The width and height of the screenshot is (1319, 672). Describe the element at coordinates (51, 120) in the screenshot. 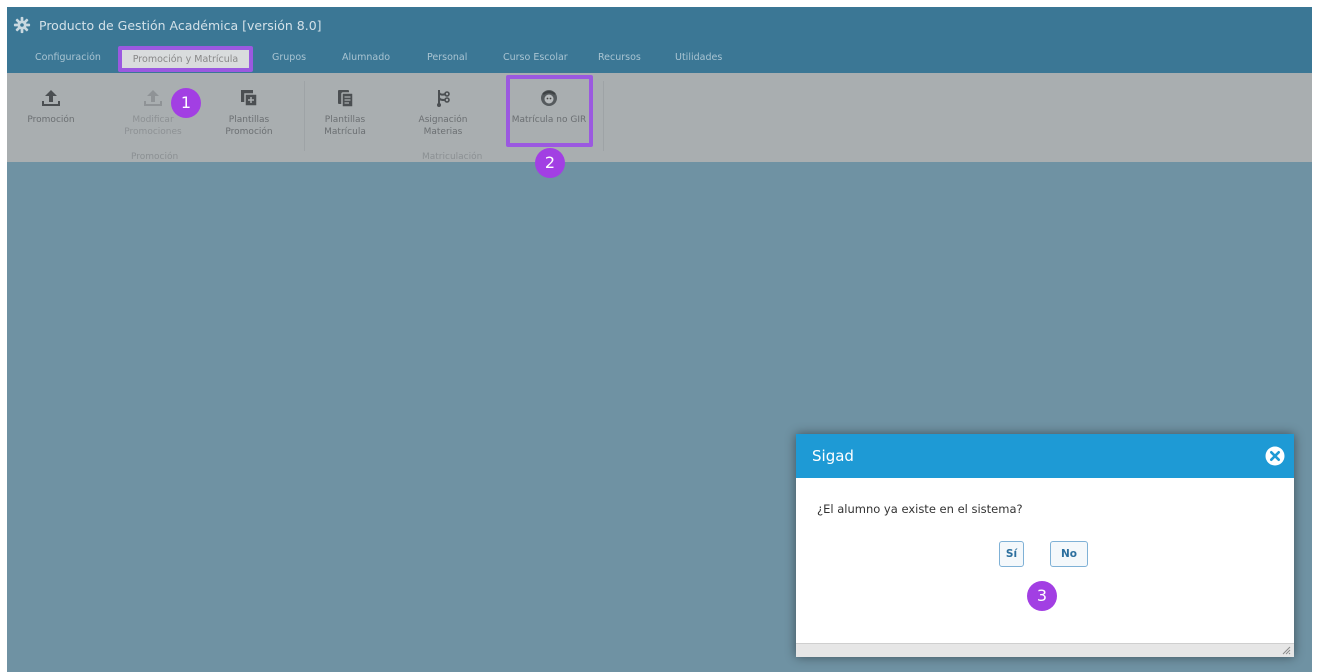

I see `promocion-label: Promoción` at that location.